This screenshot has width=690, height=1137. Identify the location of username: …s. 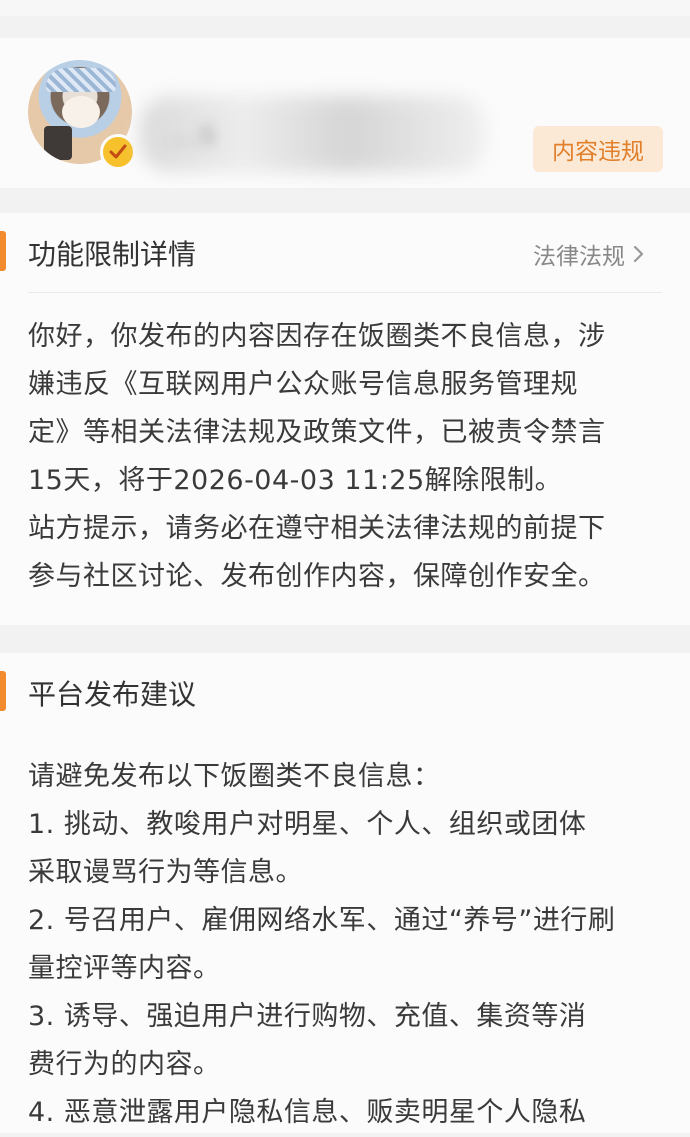
(193, 133).